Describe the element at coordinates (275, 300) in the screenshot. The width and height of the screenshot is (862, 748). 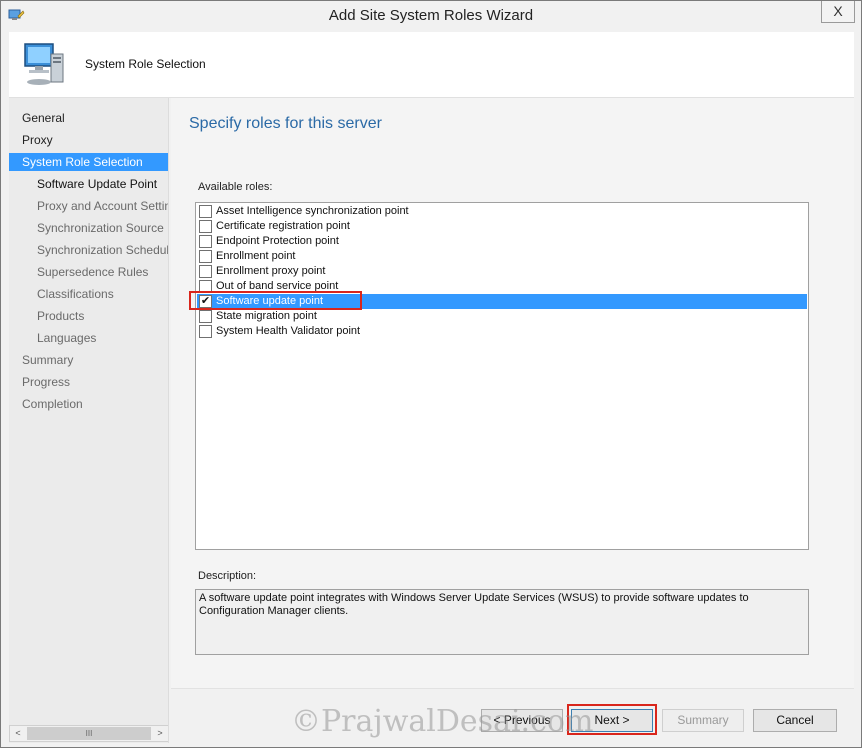
I see `annotation-highlight-box` at that location.